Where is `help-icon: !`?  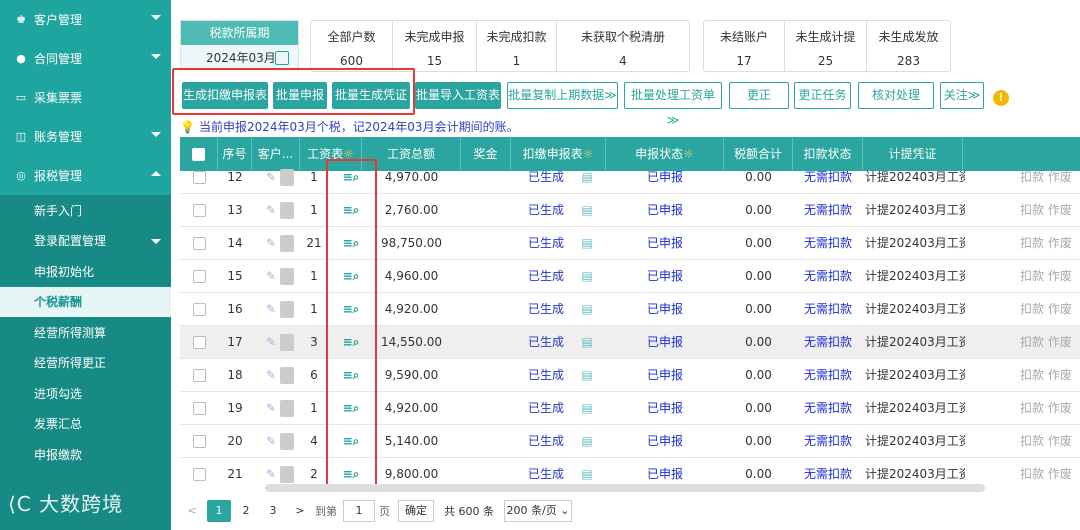
help-icon: ! is located at coordinates (1001, 98).